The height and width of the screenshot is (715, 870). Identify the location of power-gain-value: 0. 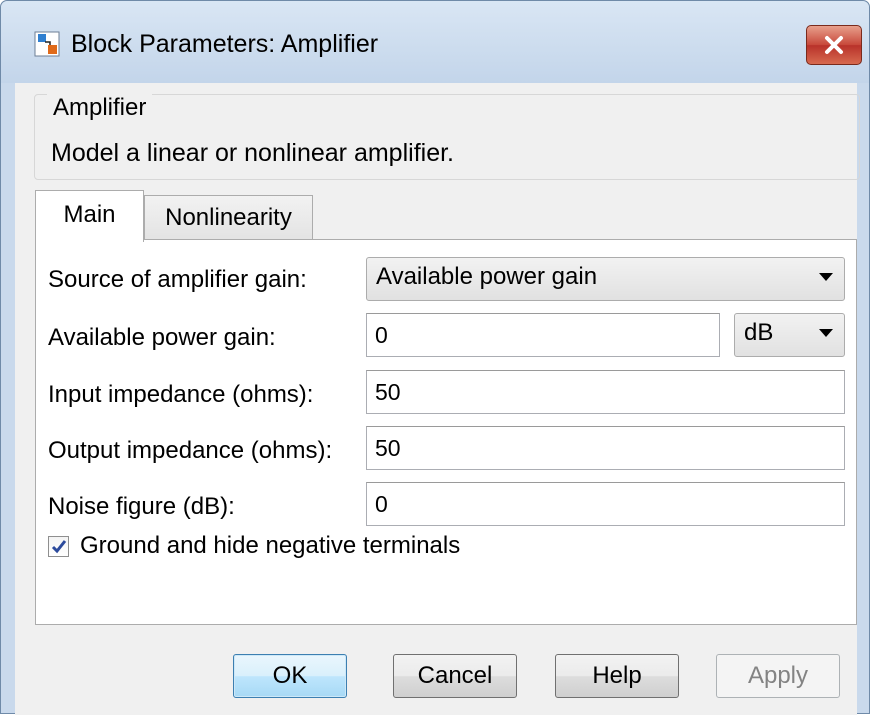
(381, 335).